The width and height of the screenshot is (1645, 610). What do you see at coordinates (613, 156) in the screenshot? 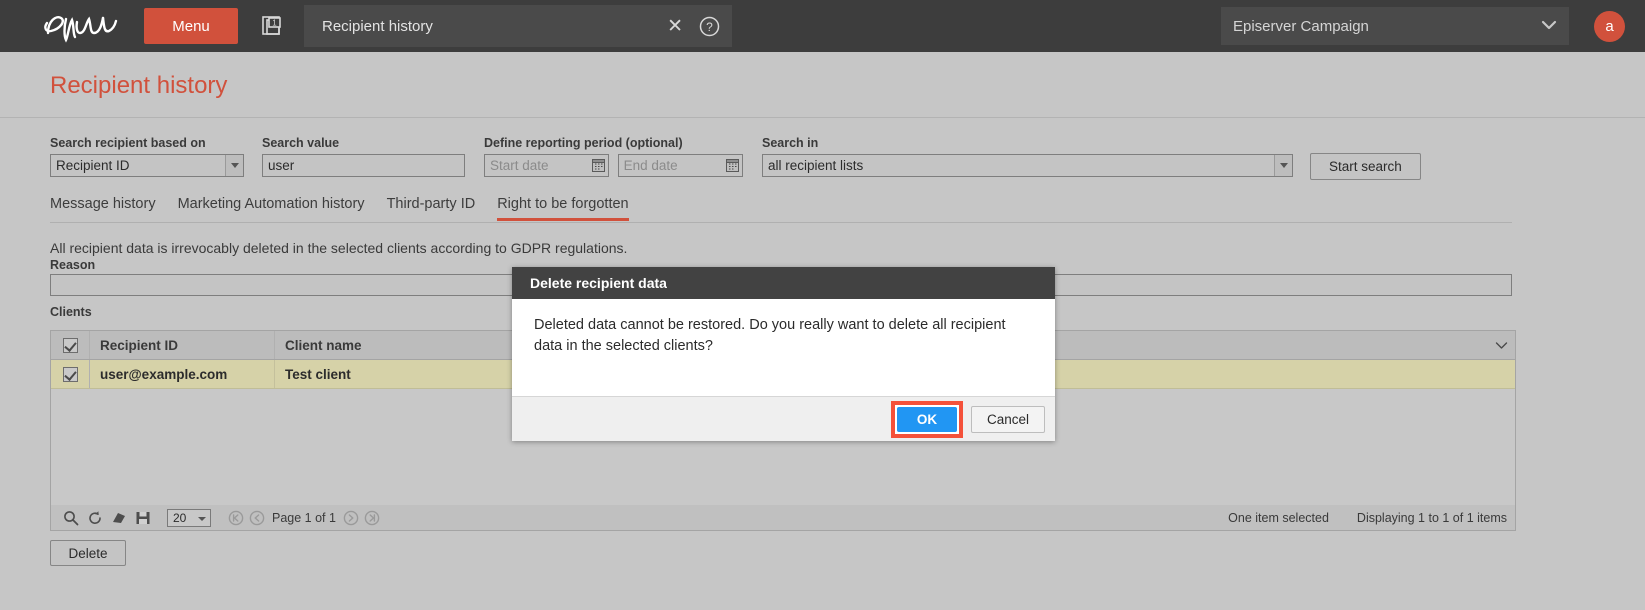
I see `field-reporting-period: Define reporting period (optional)` at bounding box center [613, 156].